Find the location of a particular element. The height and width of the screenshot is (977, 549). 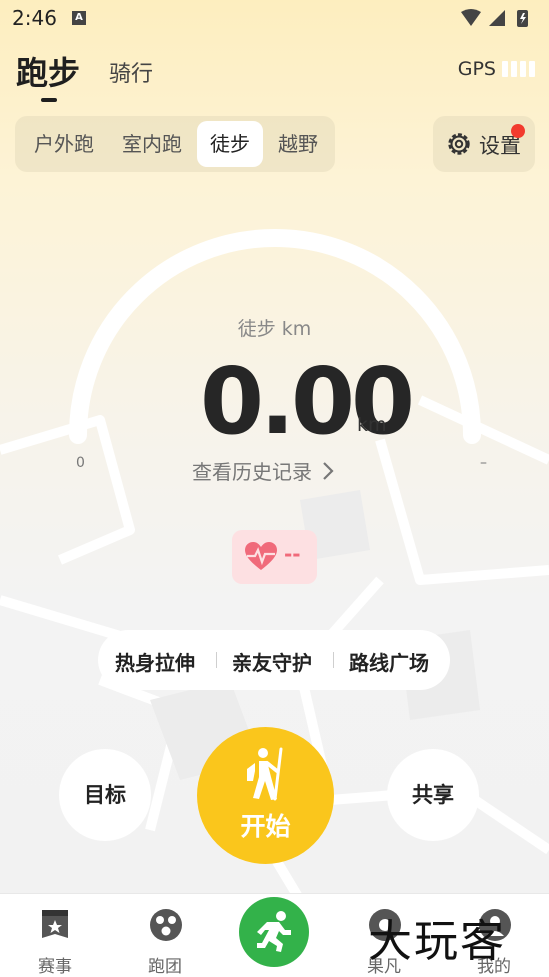

chevron-right-icon is located at coordinates (328, 470).